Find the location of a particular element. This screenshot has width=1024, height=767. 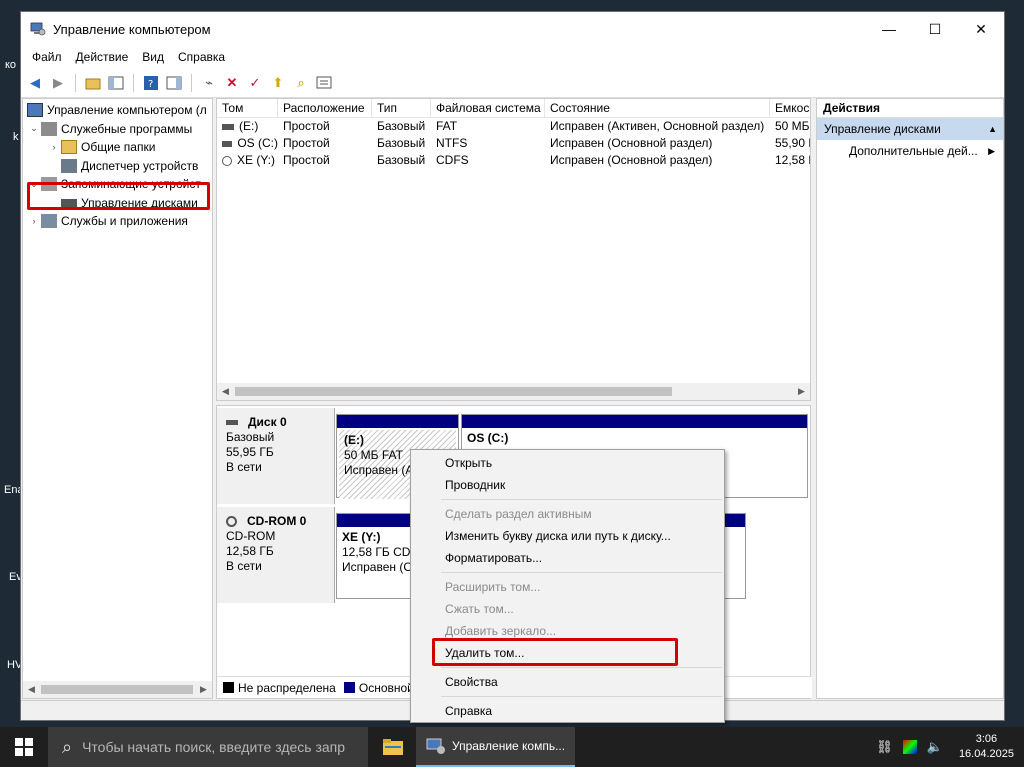

maximize-button: ☐ is located at coordinates (935, 29).